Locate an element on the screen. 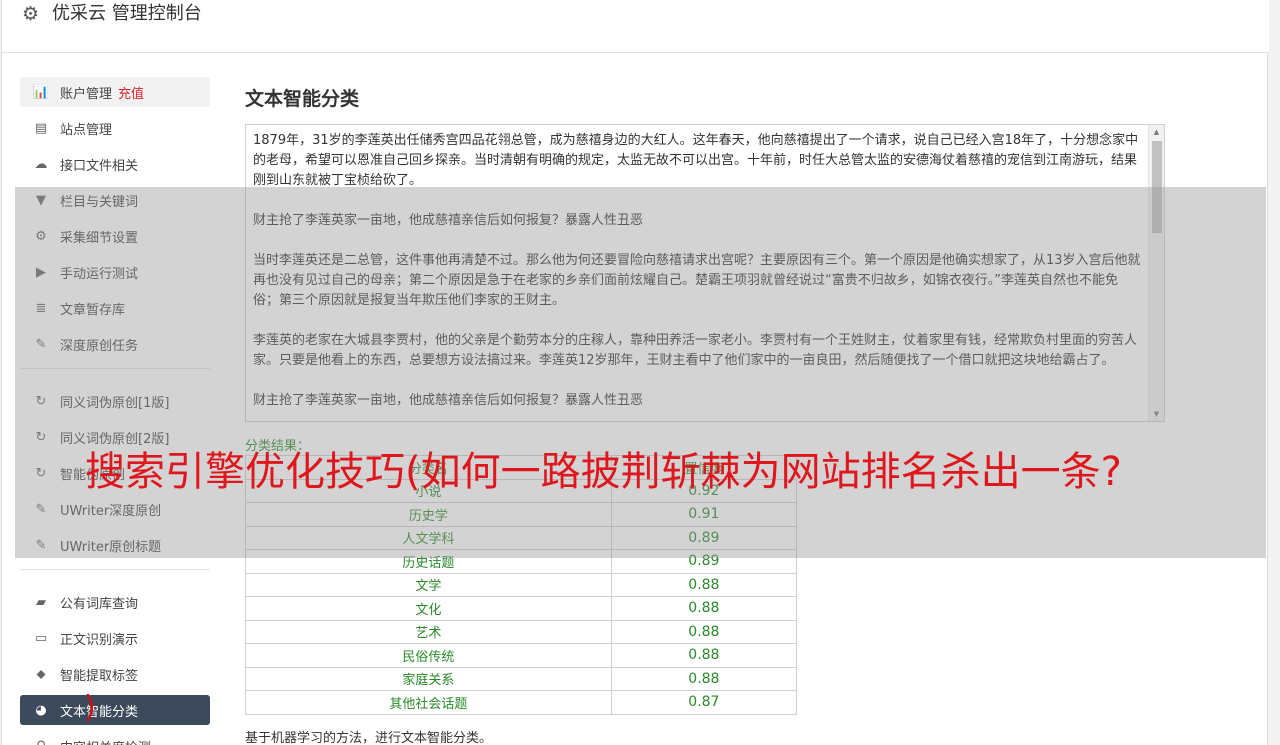 The width and height of the screenshot is (1280, 745). category-cell: 家庭关系 is located at coordinates (428, 678).